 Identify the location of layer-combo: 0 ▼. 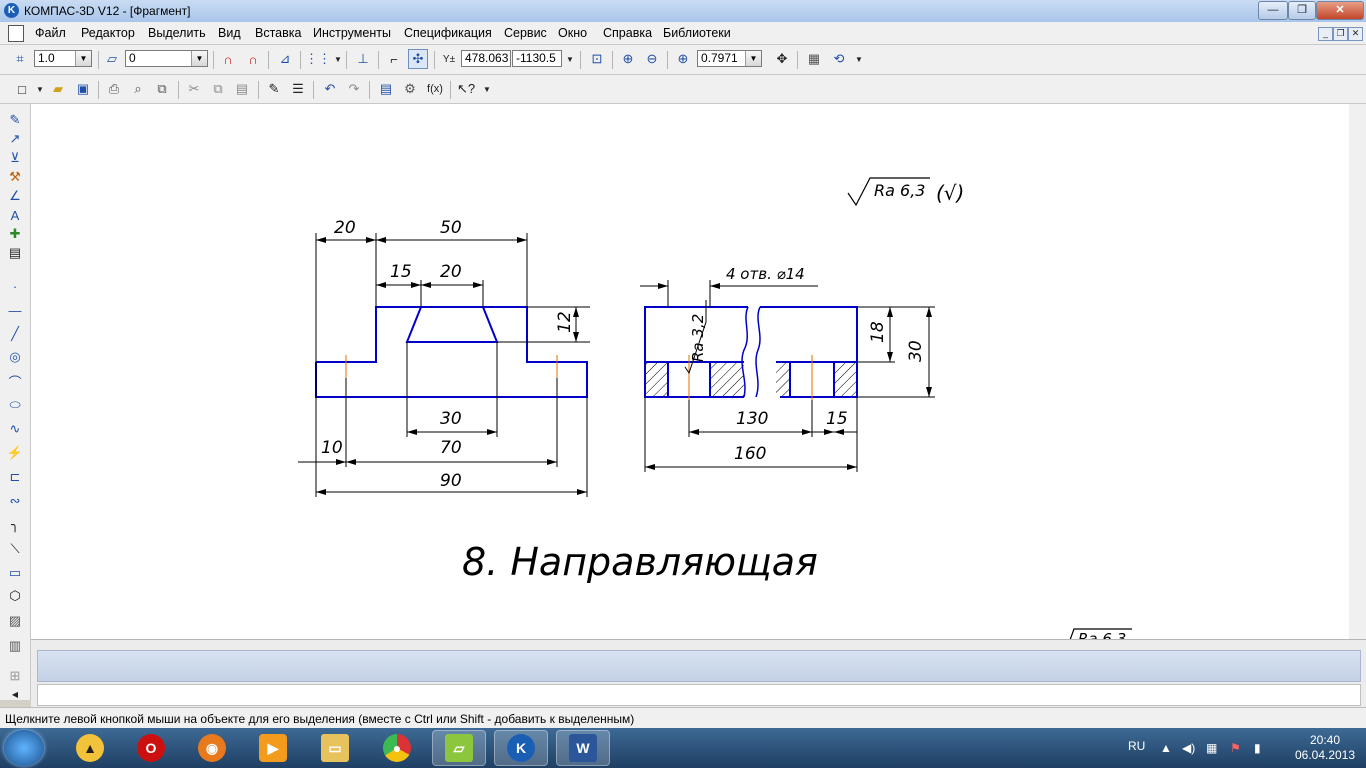
(166, 58).